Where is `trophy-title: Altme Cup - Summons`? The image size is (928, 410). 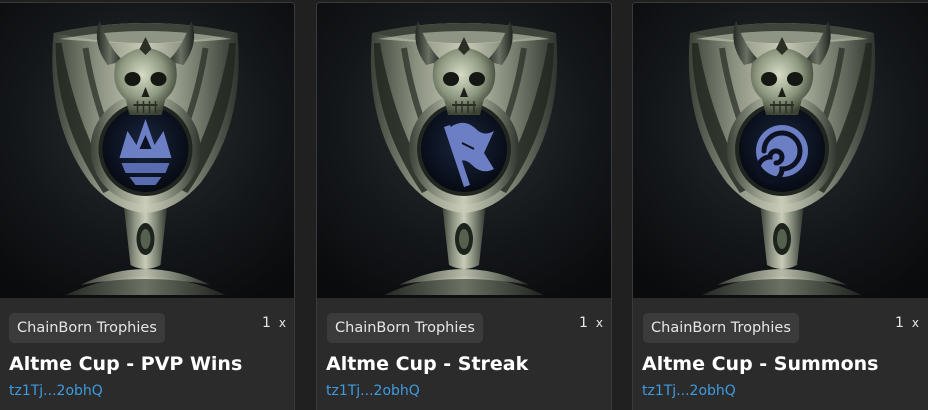
trophy-title: Altme Cup - Summons is located at coordinates (760, 364).